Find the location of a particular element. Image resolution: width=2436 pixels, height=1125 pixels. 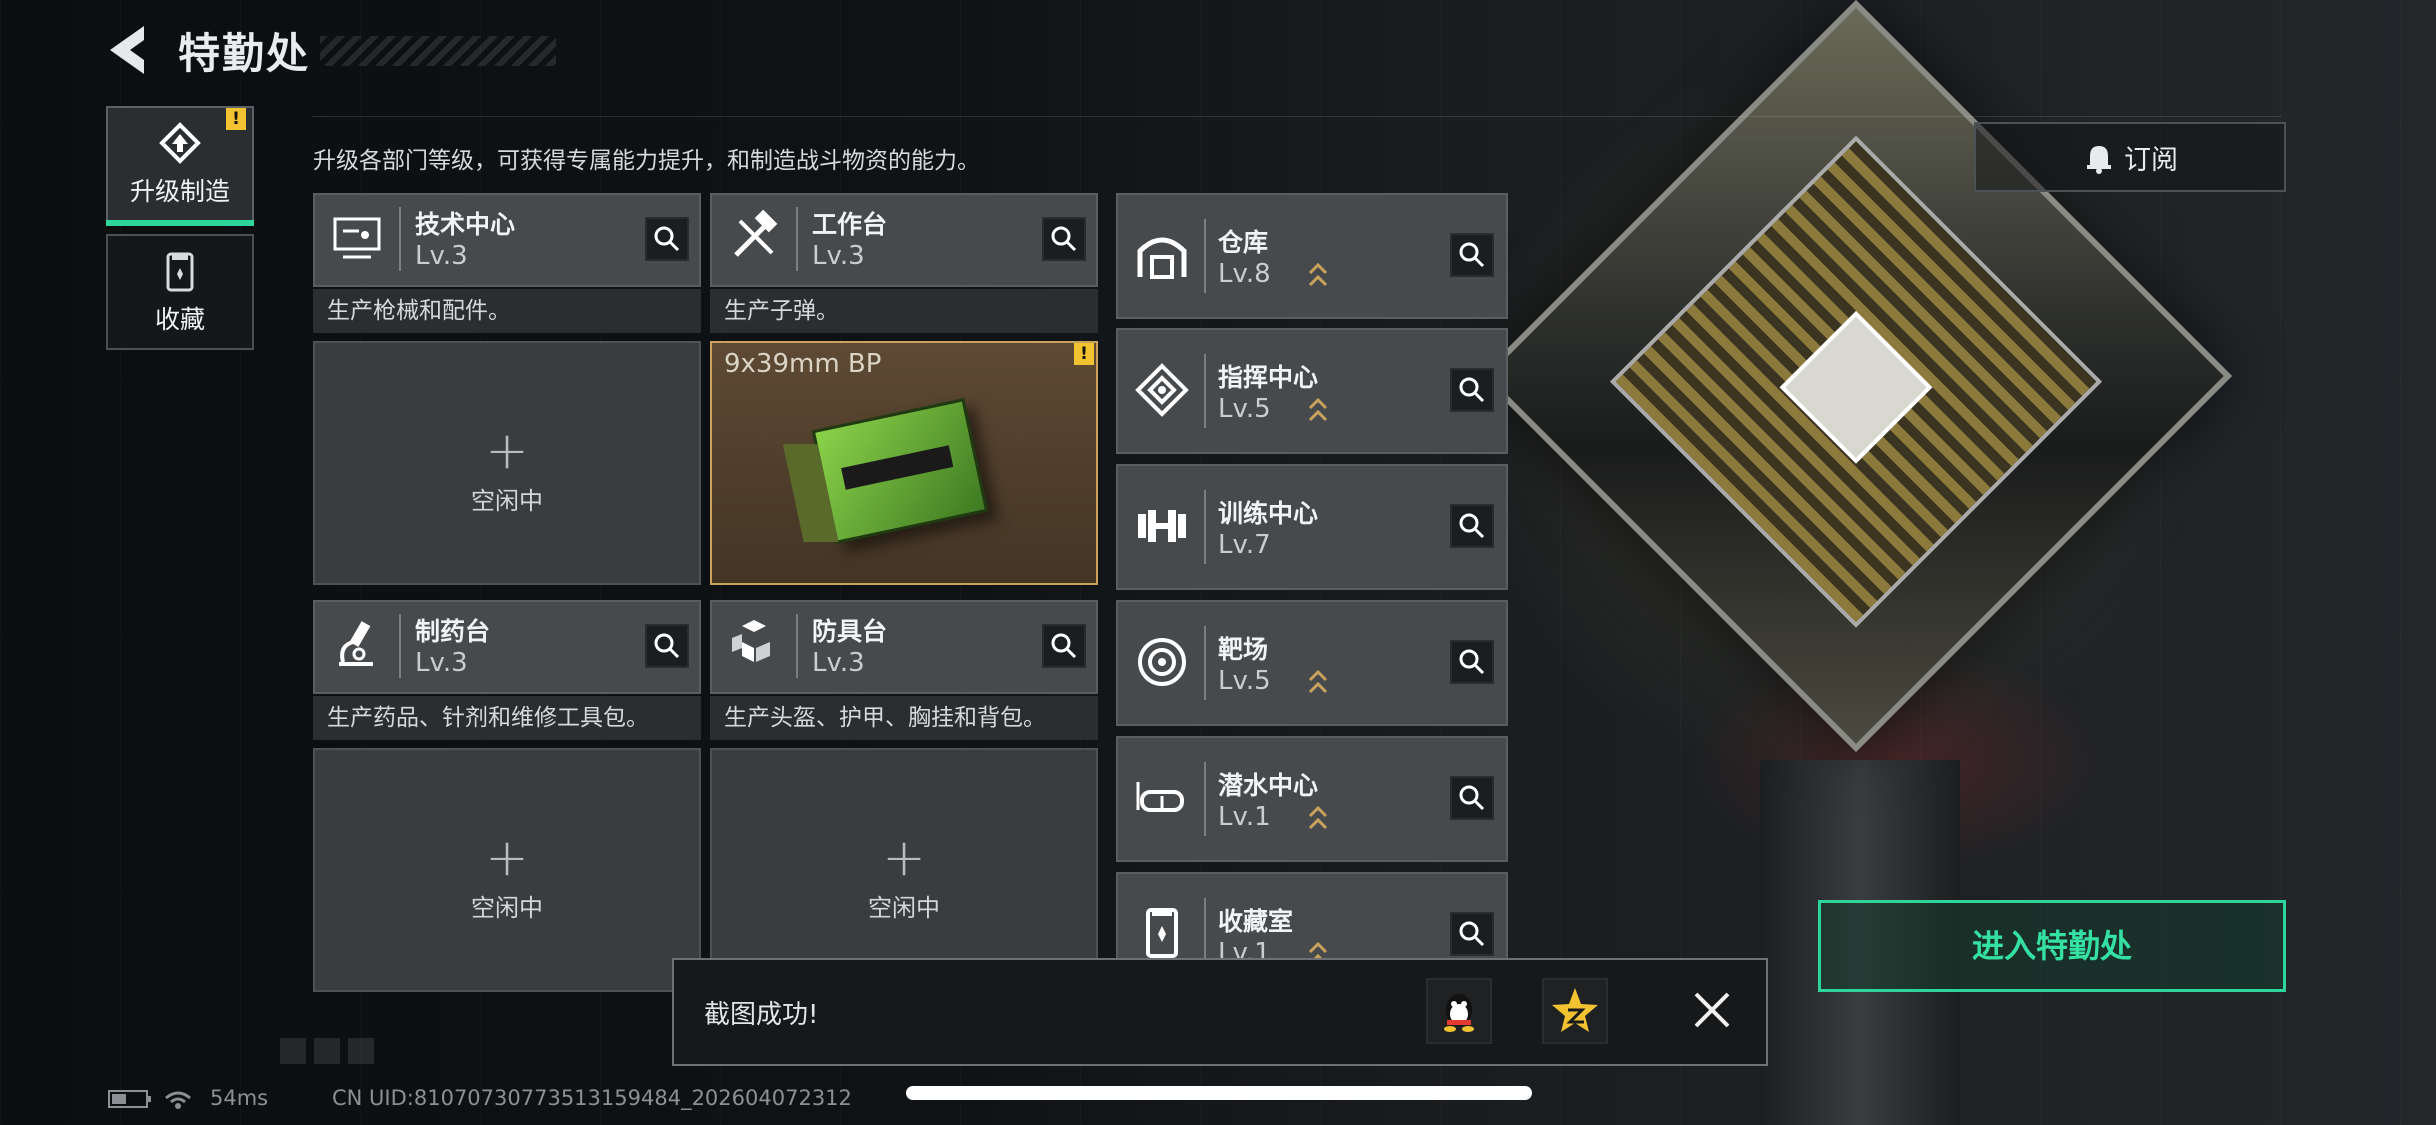

facility-diving-center: 潜水中心 Lv.1 is located at coordinates (1312, 799).